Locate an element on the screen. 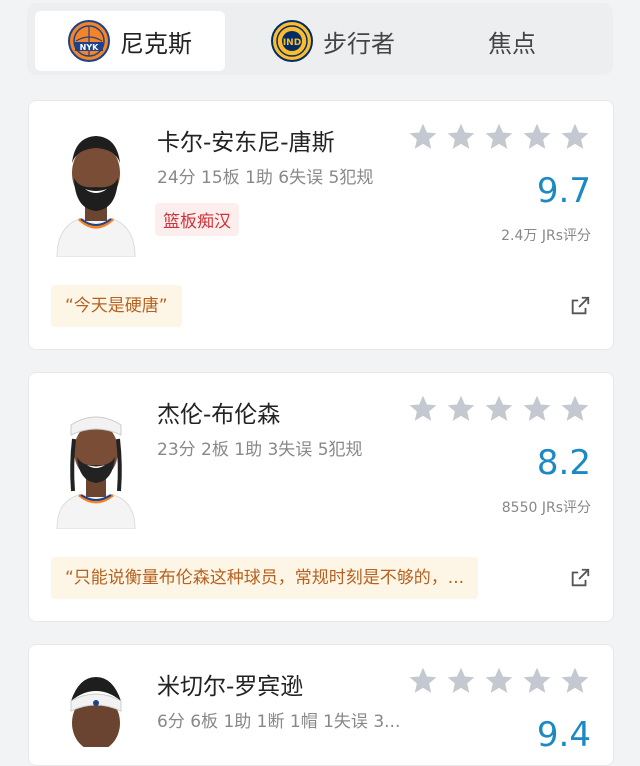 The width and height of the screenshot is (640, 766). tab-pacers: IND 步行者 is located at coordinates (333, 41).